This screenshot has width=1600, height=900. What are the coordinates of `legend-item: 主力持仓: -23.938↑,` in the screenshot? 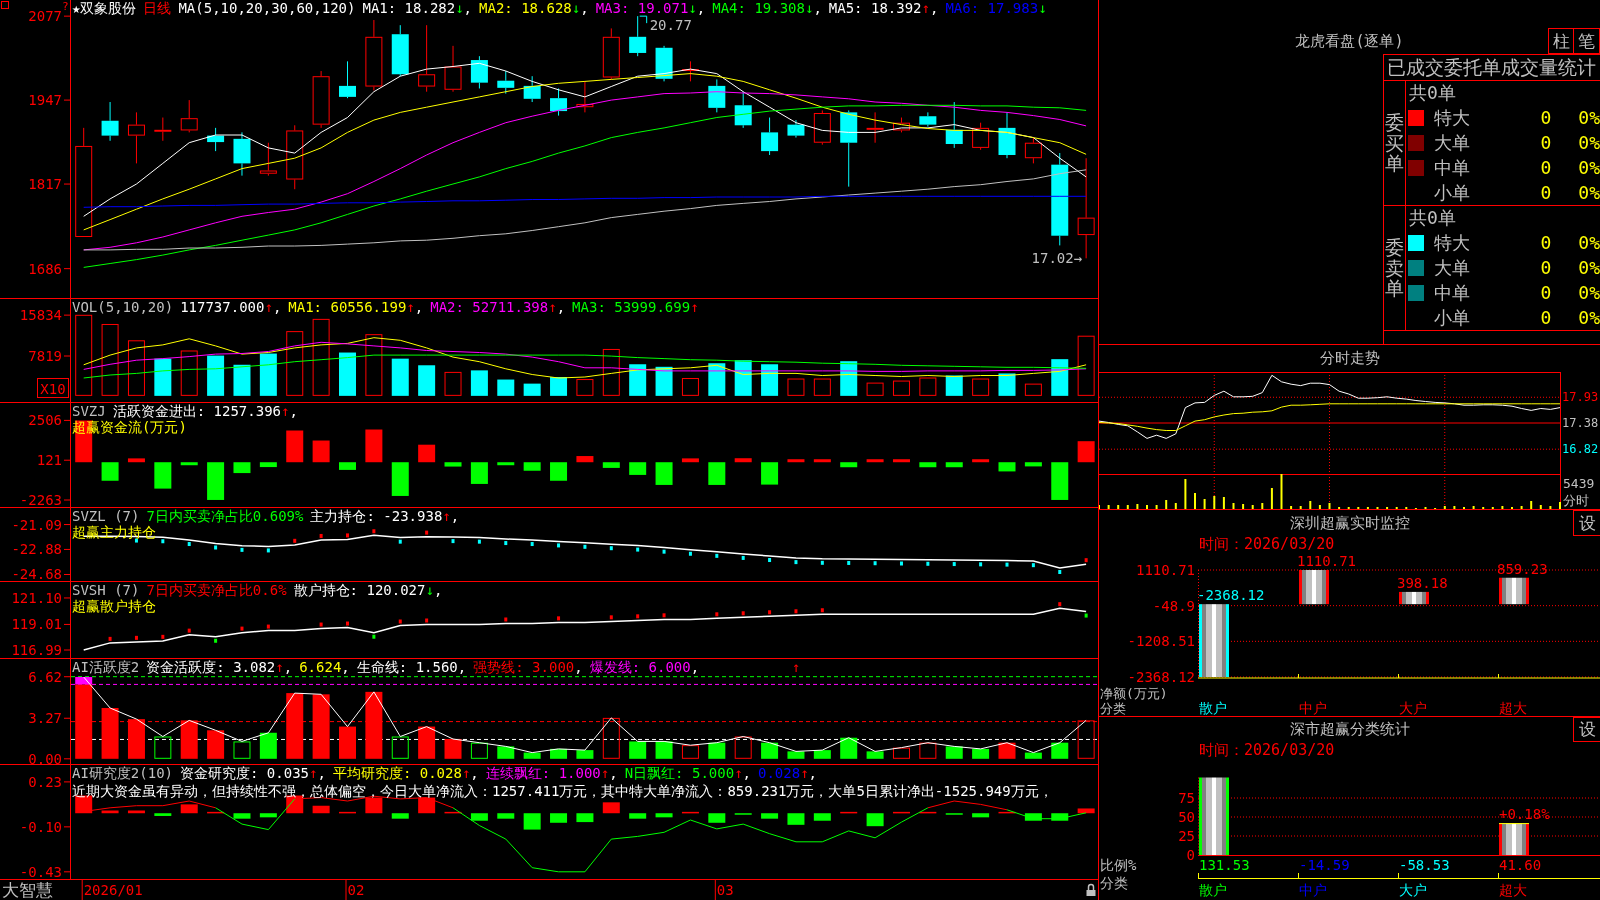 It's located at (385, 516).